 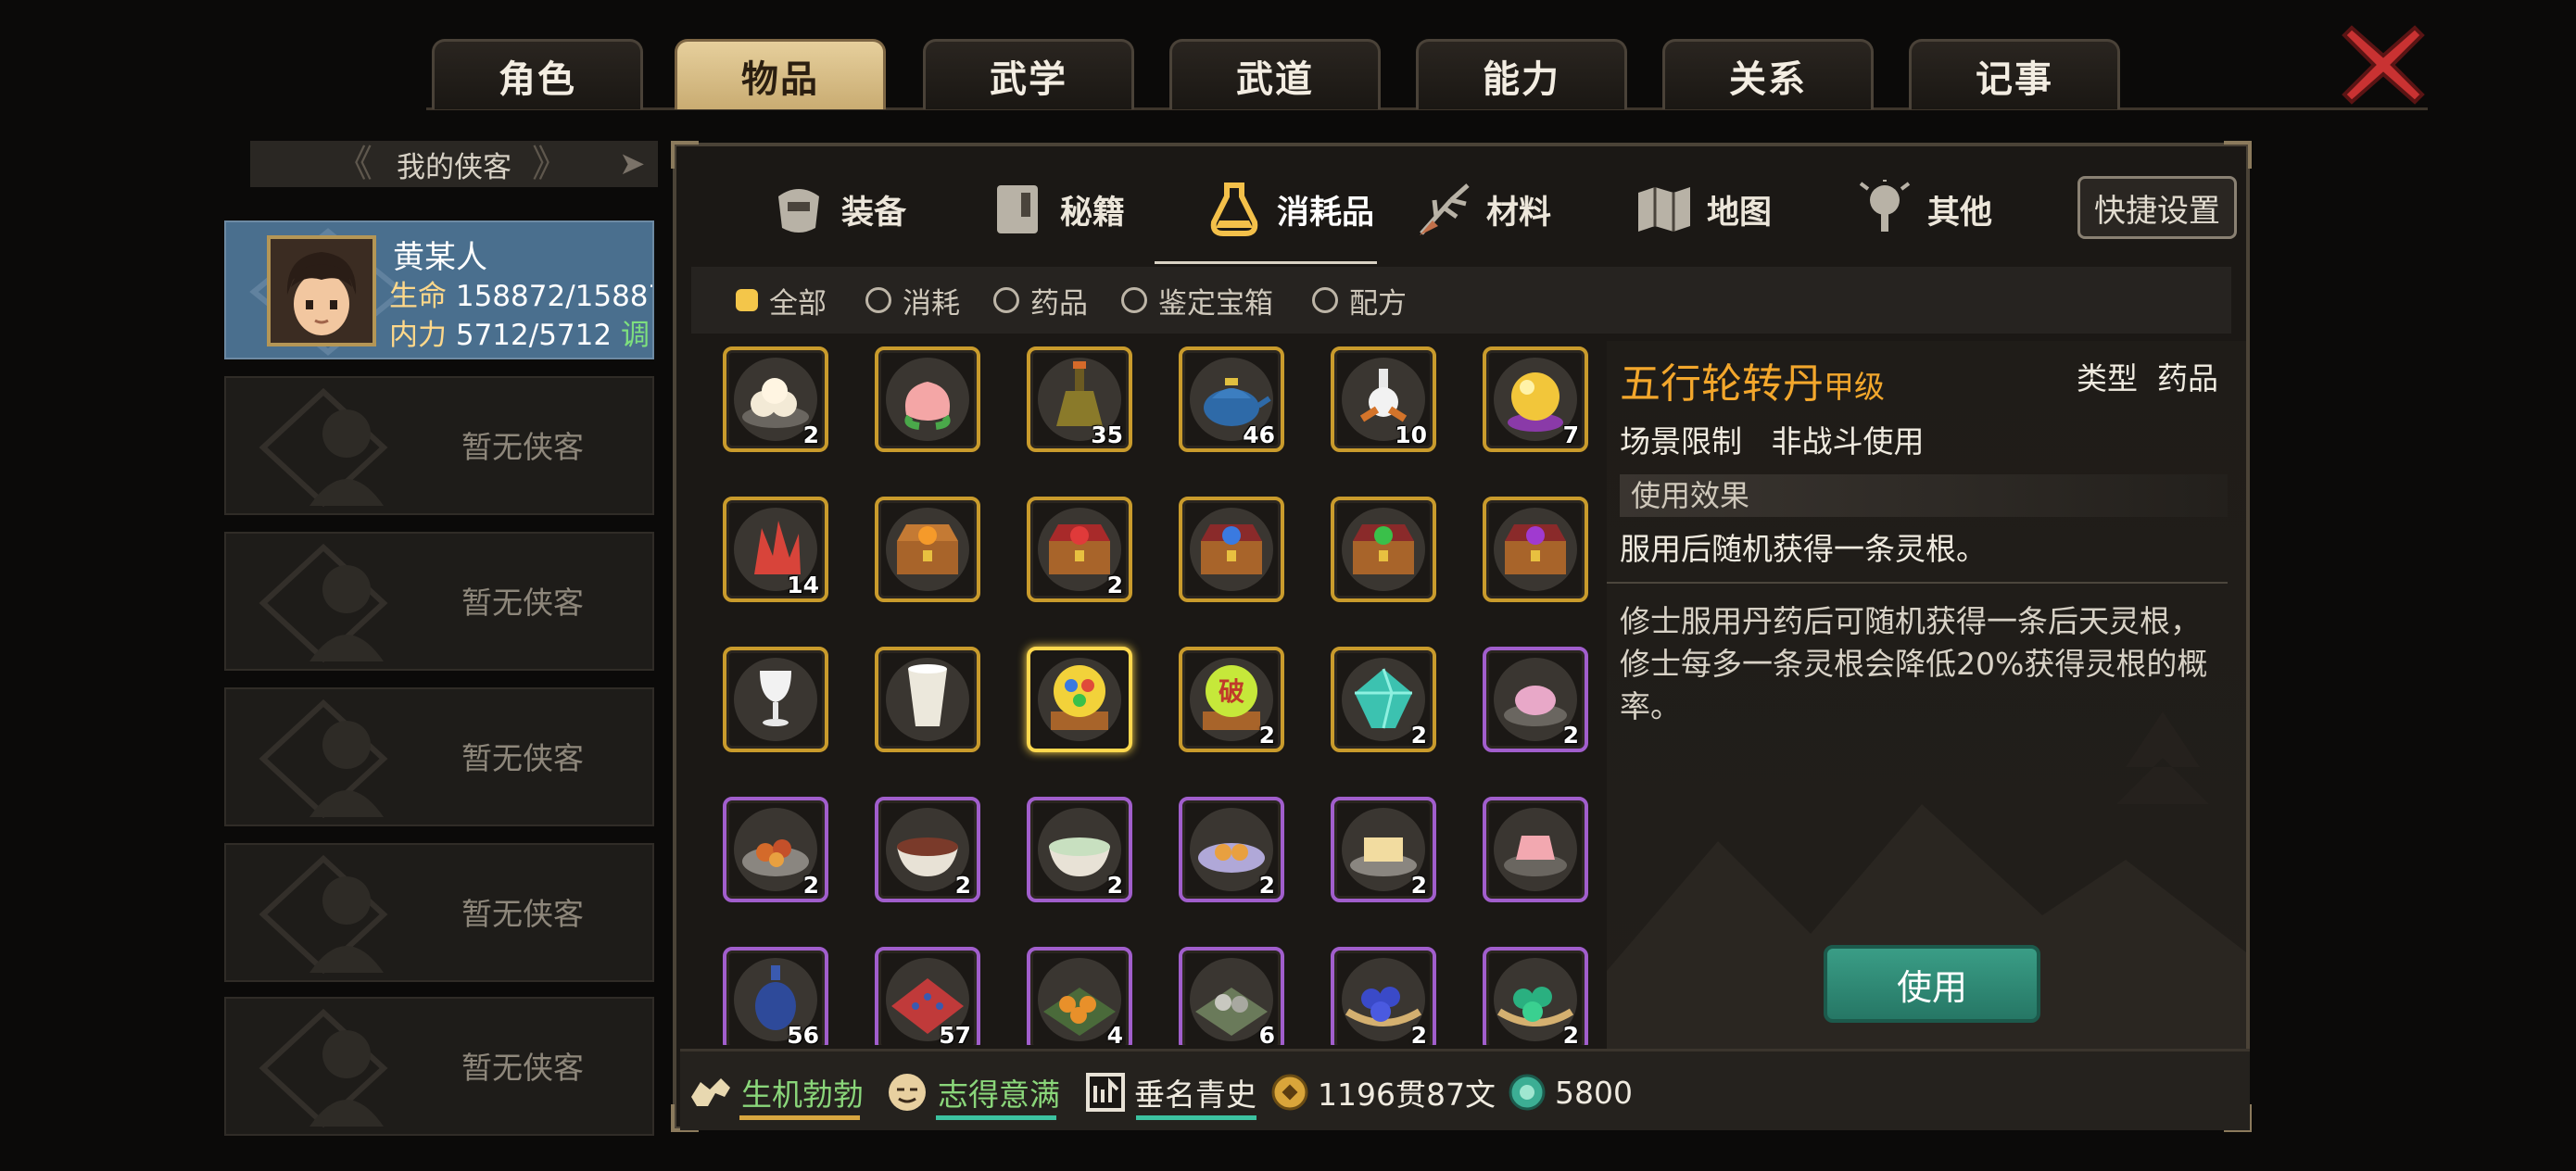 What do you see at coordinates (803, 585) in the screenshot?
I see `item-count: 14` at bounding box center [803, 585].